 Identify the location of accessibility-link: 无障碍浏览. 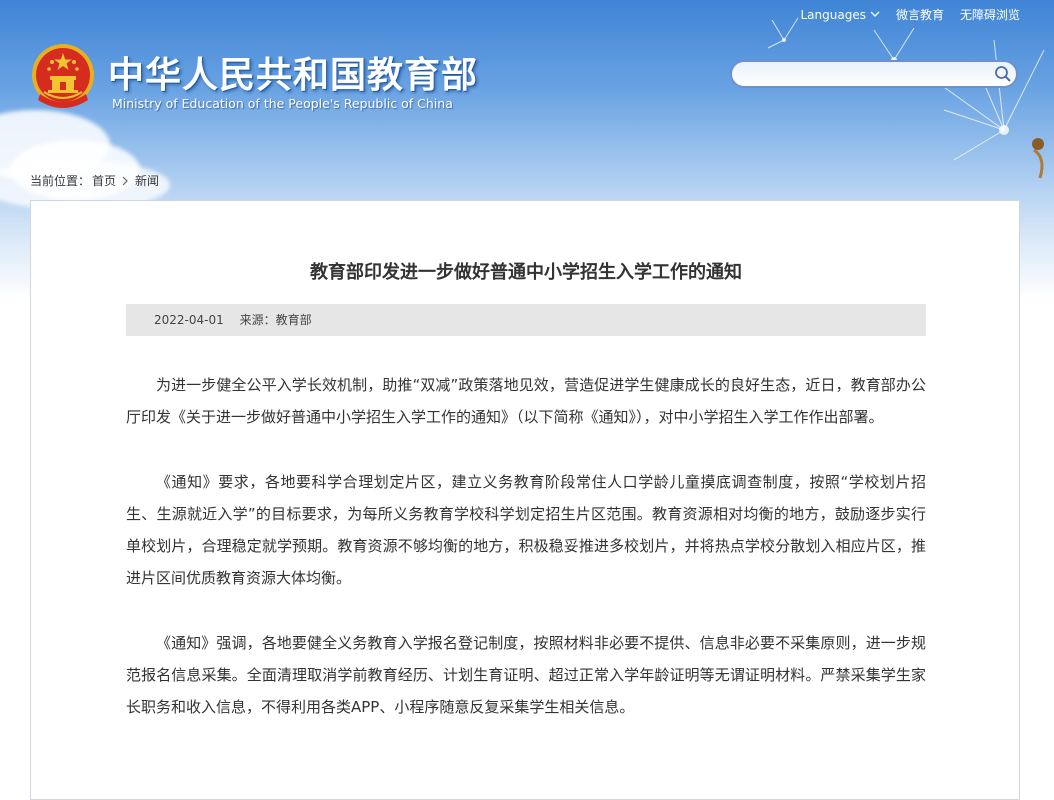
(990, 14).